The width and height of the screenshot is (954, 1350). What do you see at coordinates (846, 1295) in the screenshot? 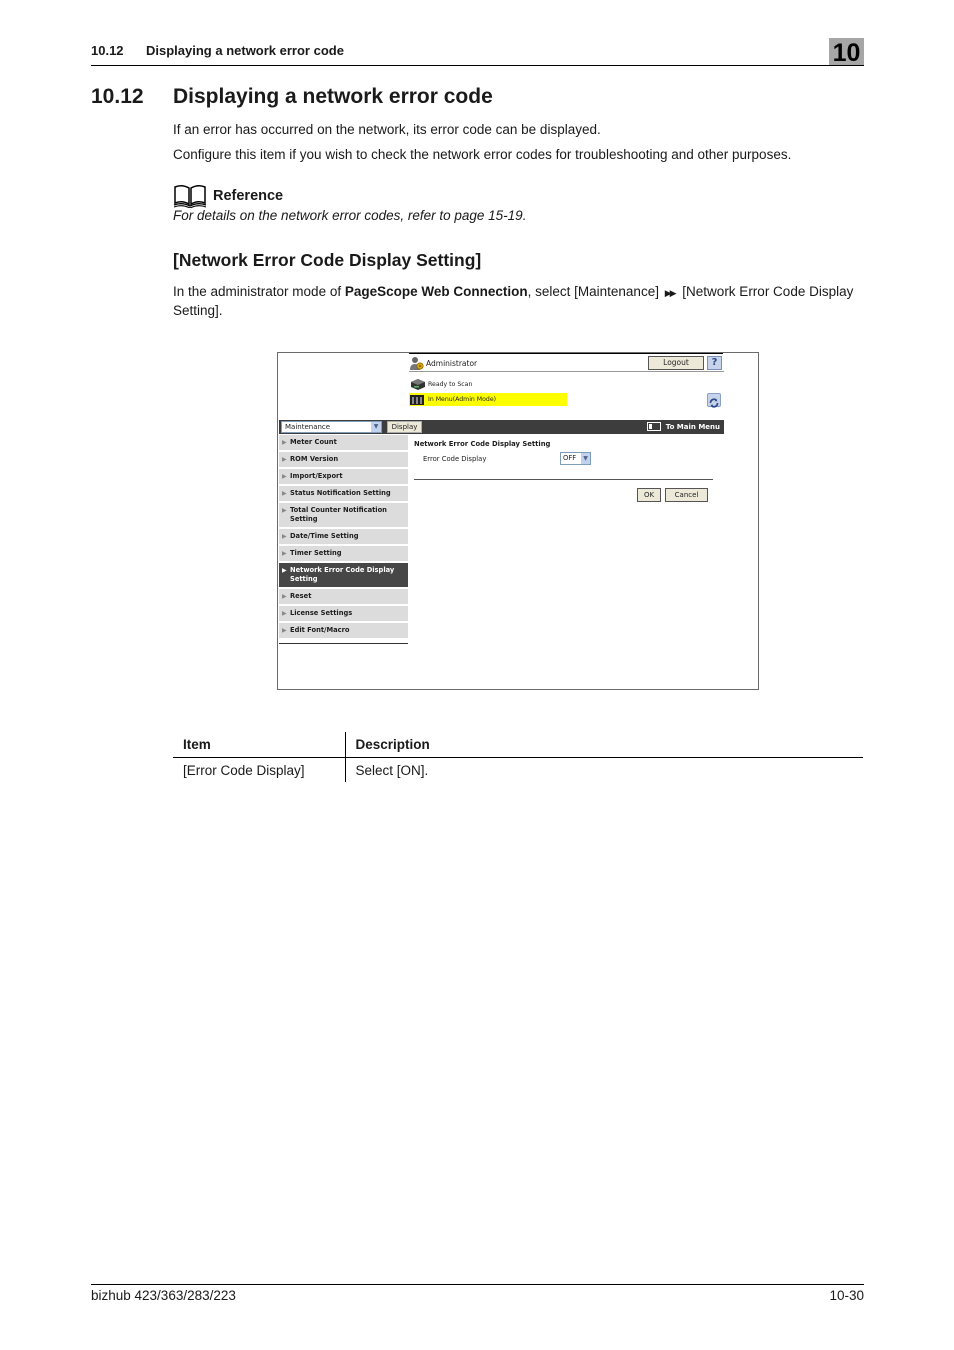
I see `footer-page-number: 10-30` at bounding box center [846, 1295].